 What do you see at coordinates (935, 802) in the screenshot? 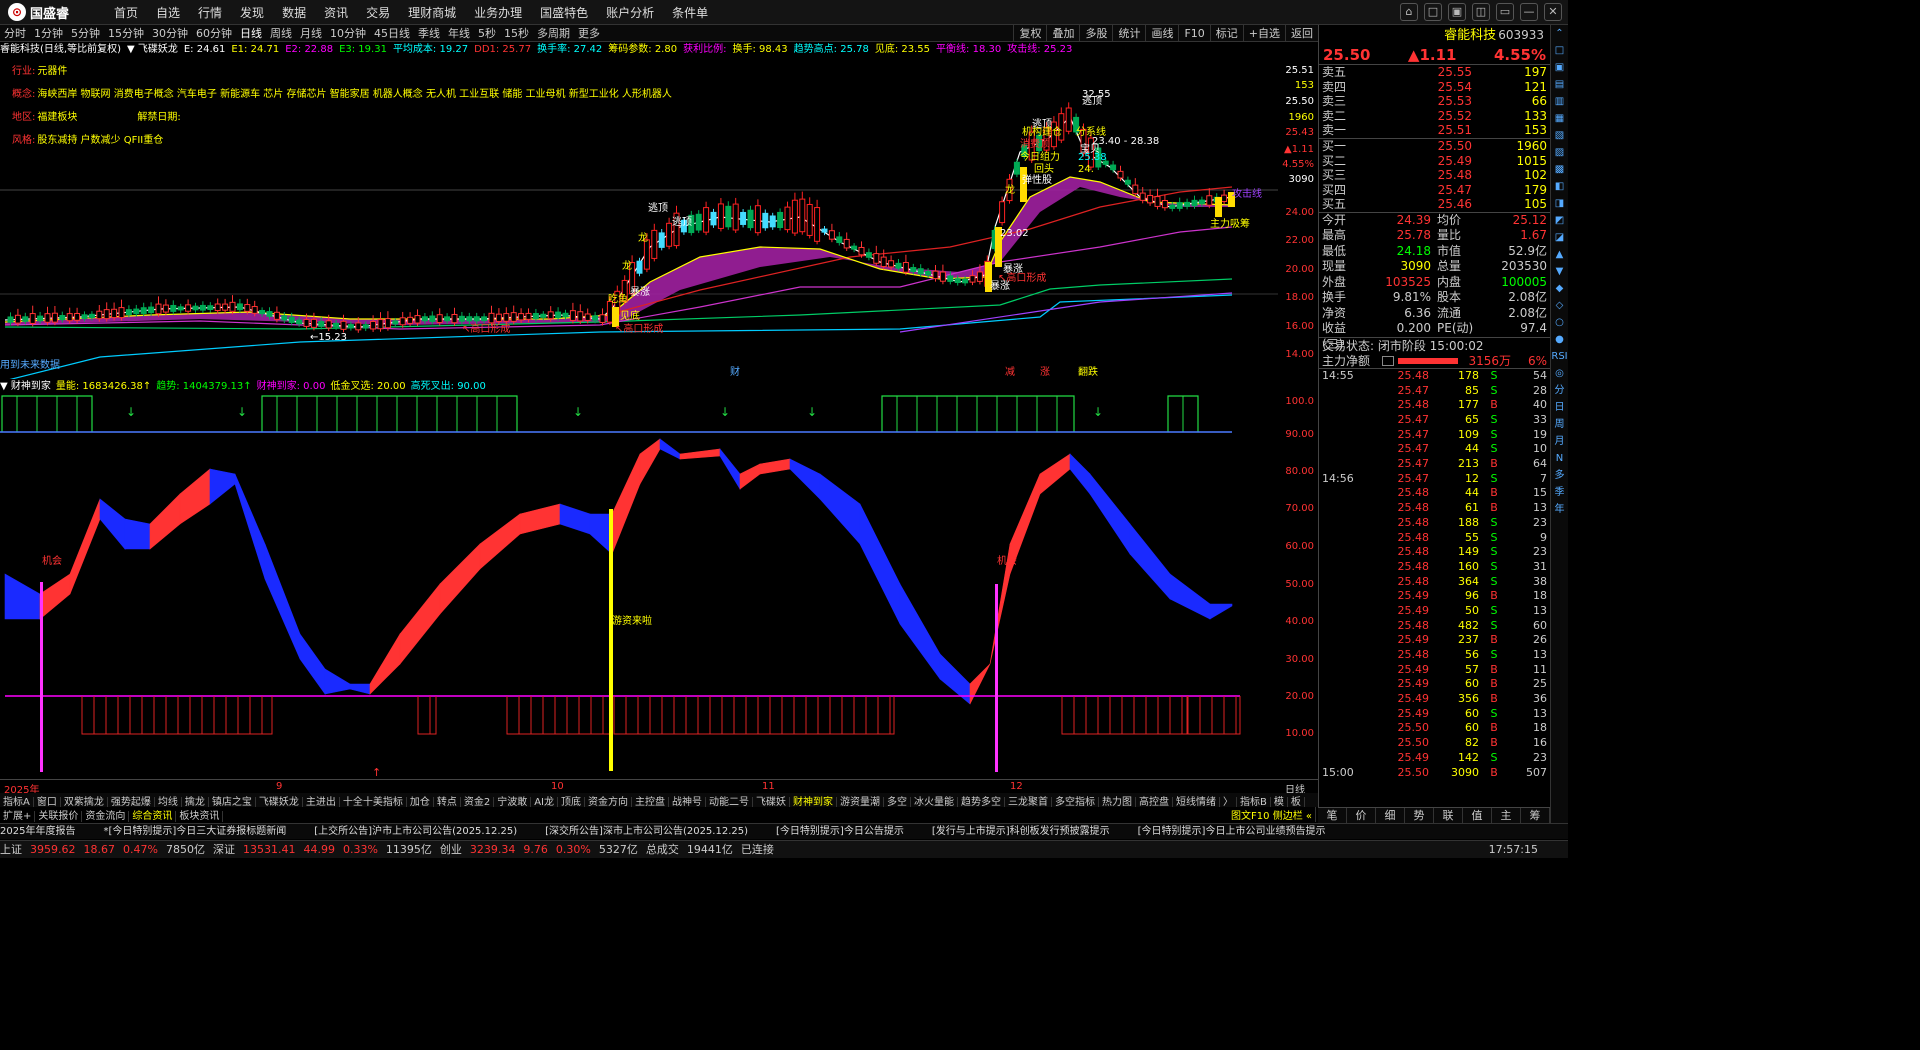
I see `indicator-tab: 冰火量能` at bounding box center [935, 802].